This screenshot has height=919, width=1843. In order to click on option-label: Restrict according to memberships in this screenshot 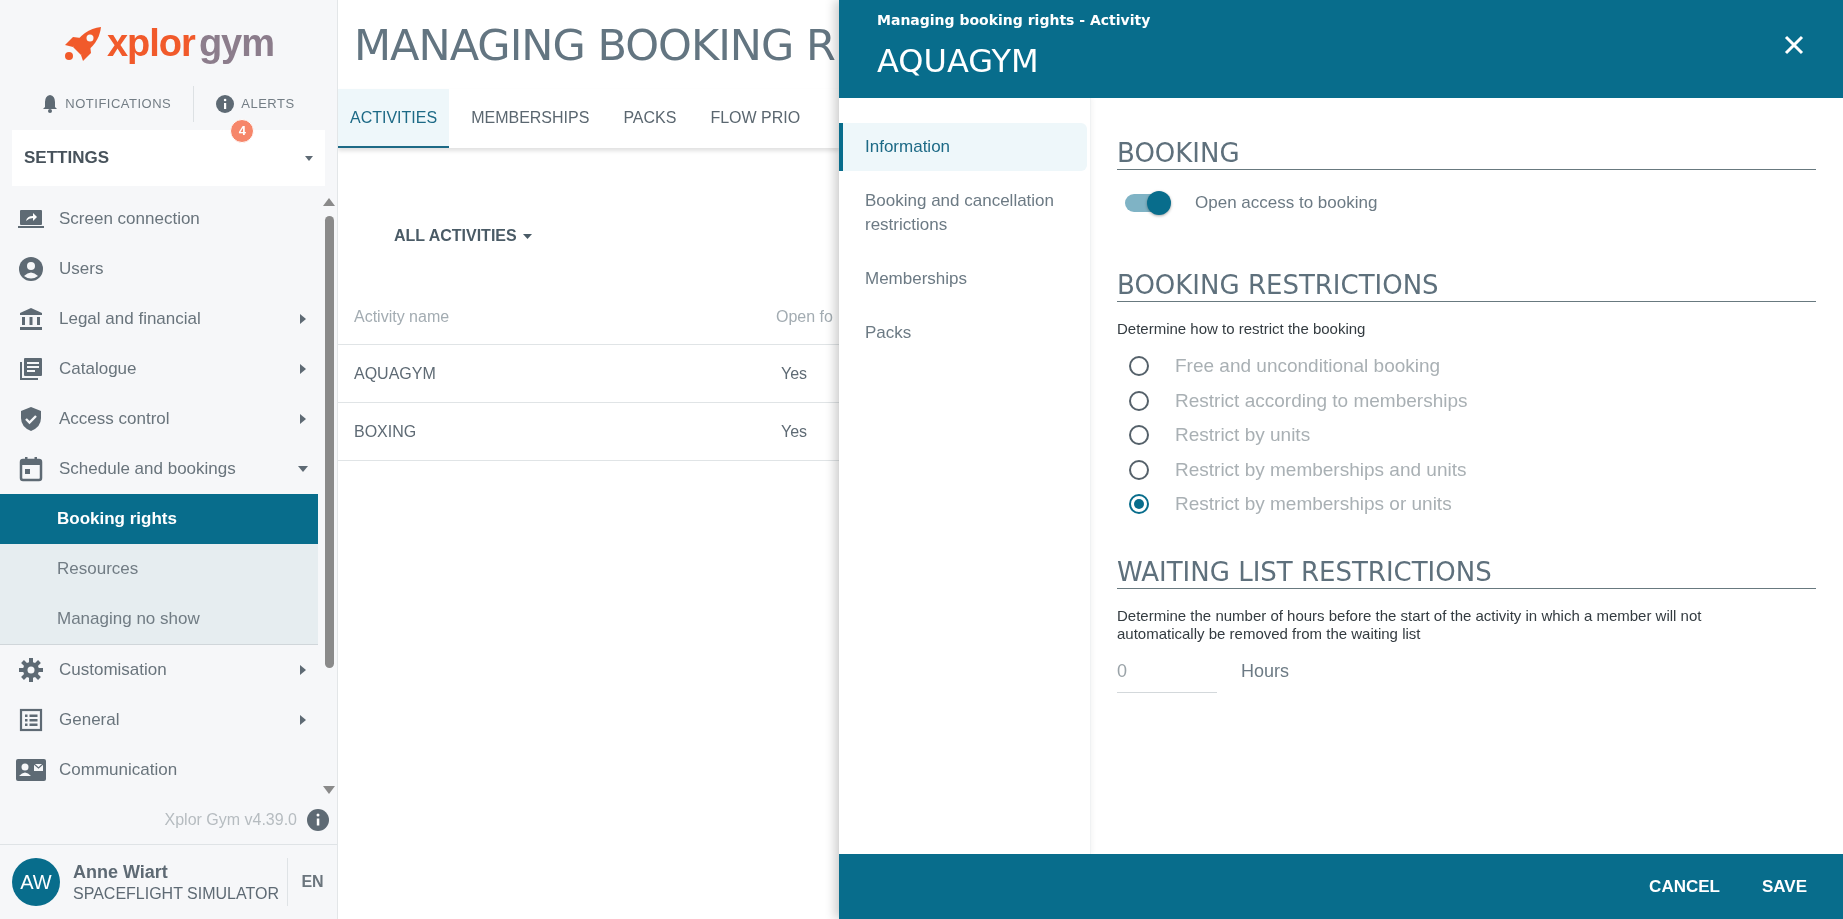, I will do `click(1321, 400)`.